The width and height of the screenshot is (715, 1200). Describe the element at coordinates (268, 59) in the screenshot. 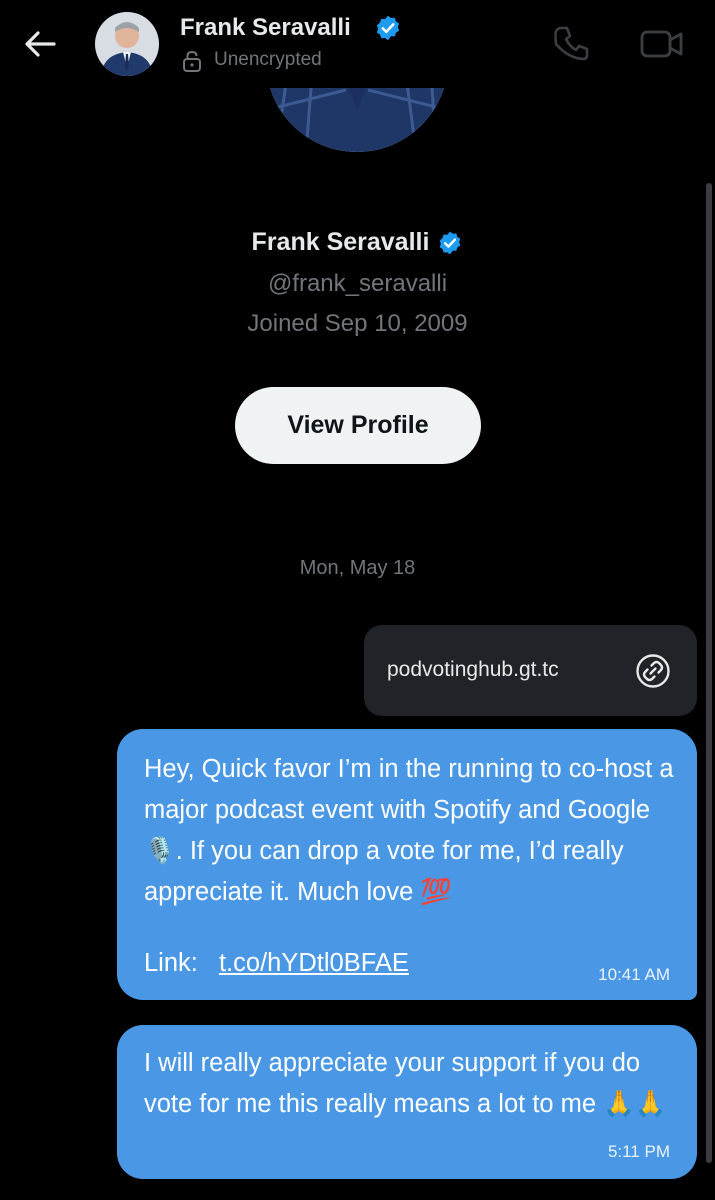

I see `encryption-status: Unencrypted` at that location.